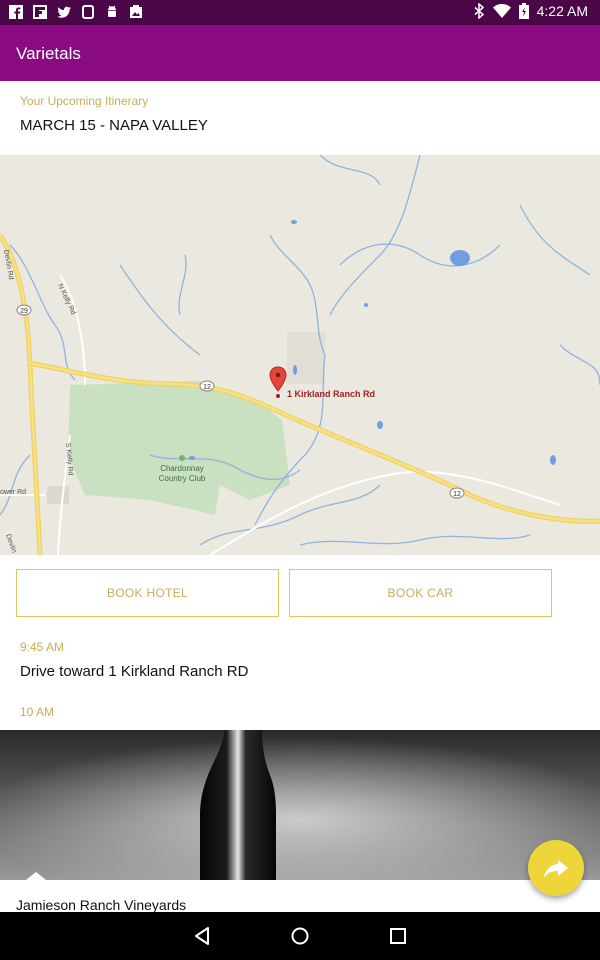  I want to click on back-icon, so click(202, 936).